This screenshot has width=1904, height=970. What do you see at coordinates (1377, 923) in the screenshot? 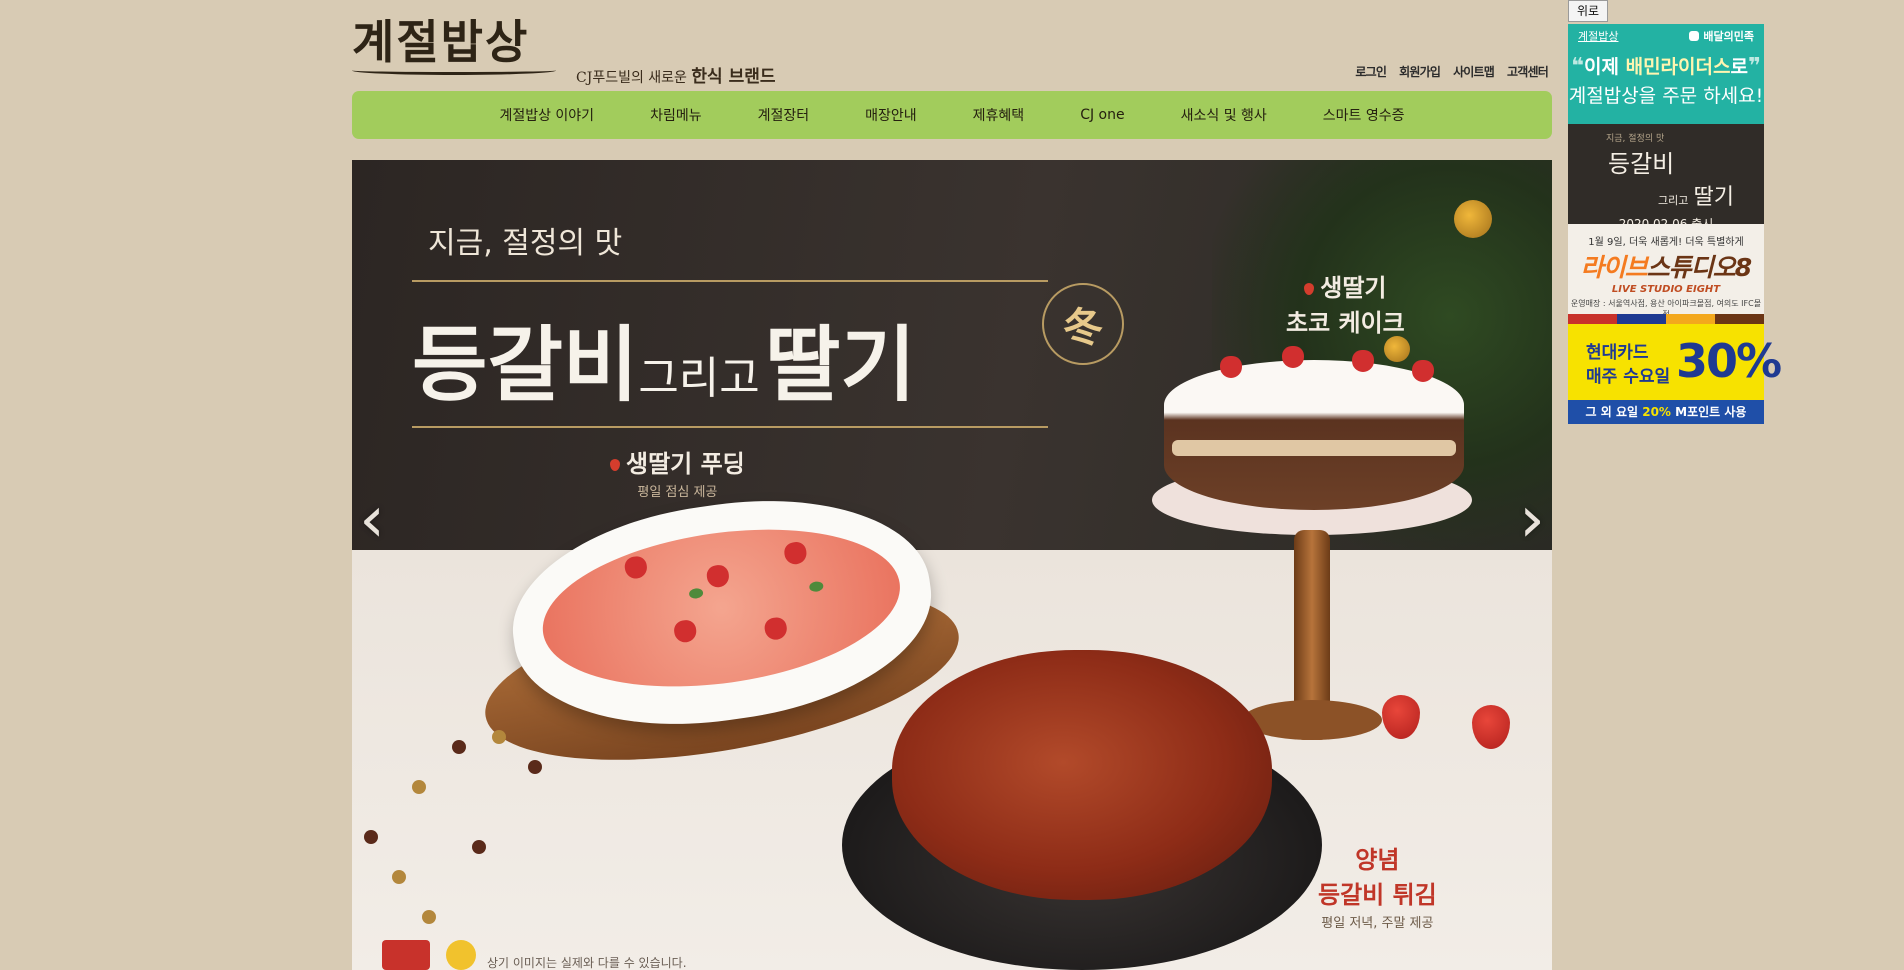
I see `ribs-sub: 평일 저녁, 주말 제공` at bounding box center [1377, 923].